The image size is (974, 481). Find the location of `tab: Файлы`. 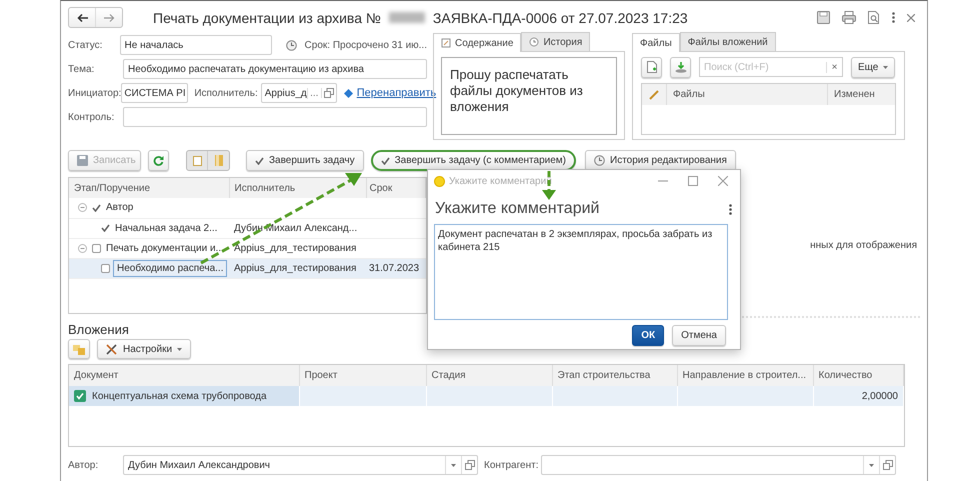

tab: Файлы is located at coordinates (656, 42).